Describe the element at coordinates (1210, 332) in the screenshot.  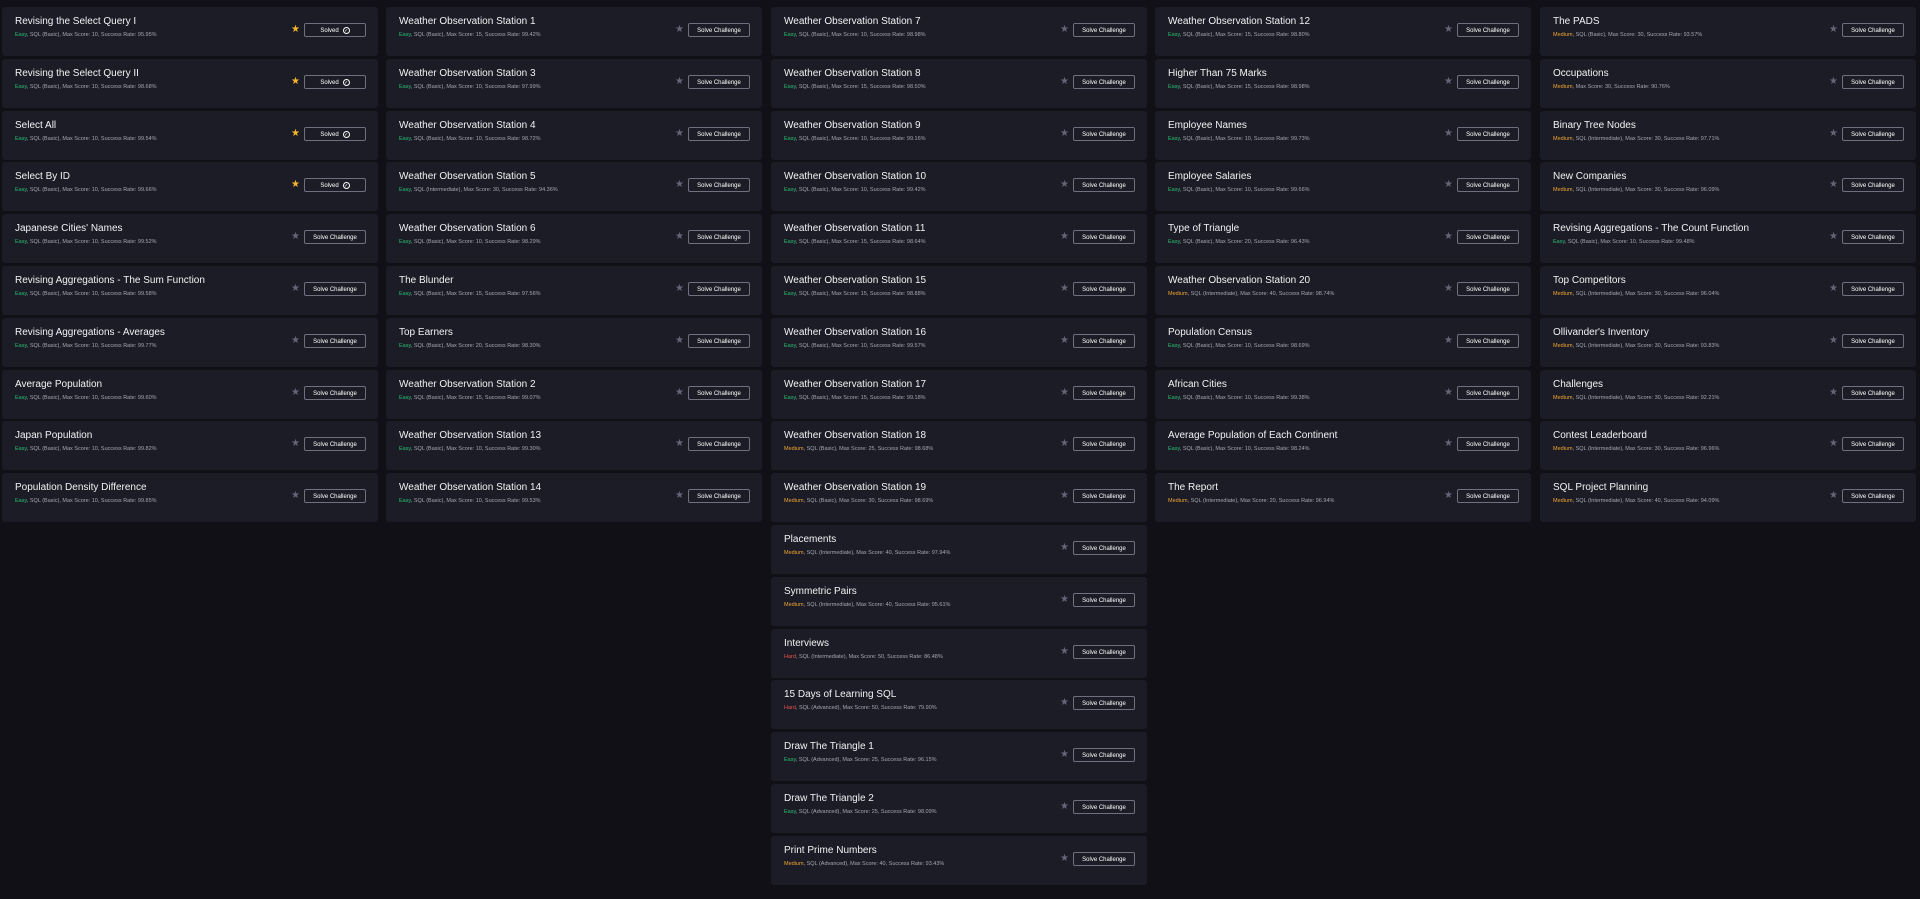
I see `challenge-title: Population Census` at that location.